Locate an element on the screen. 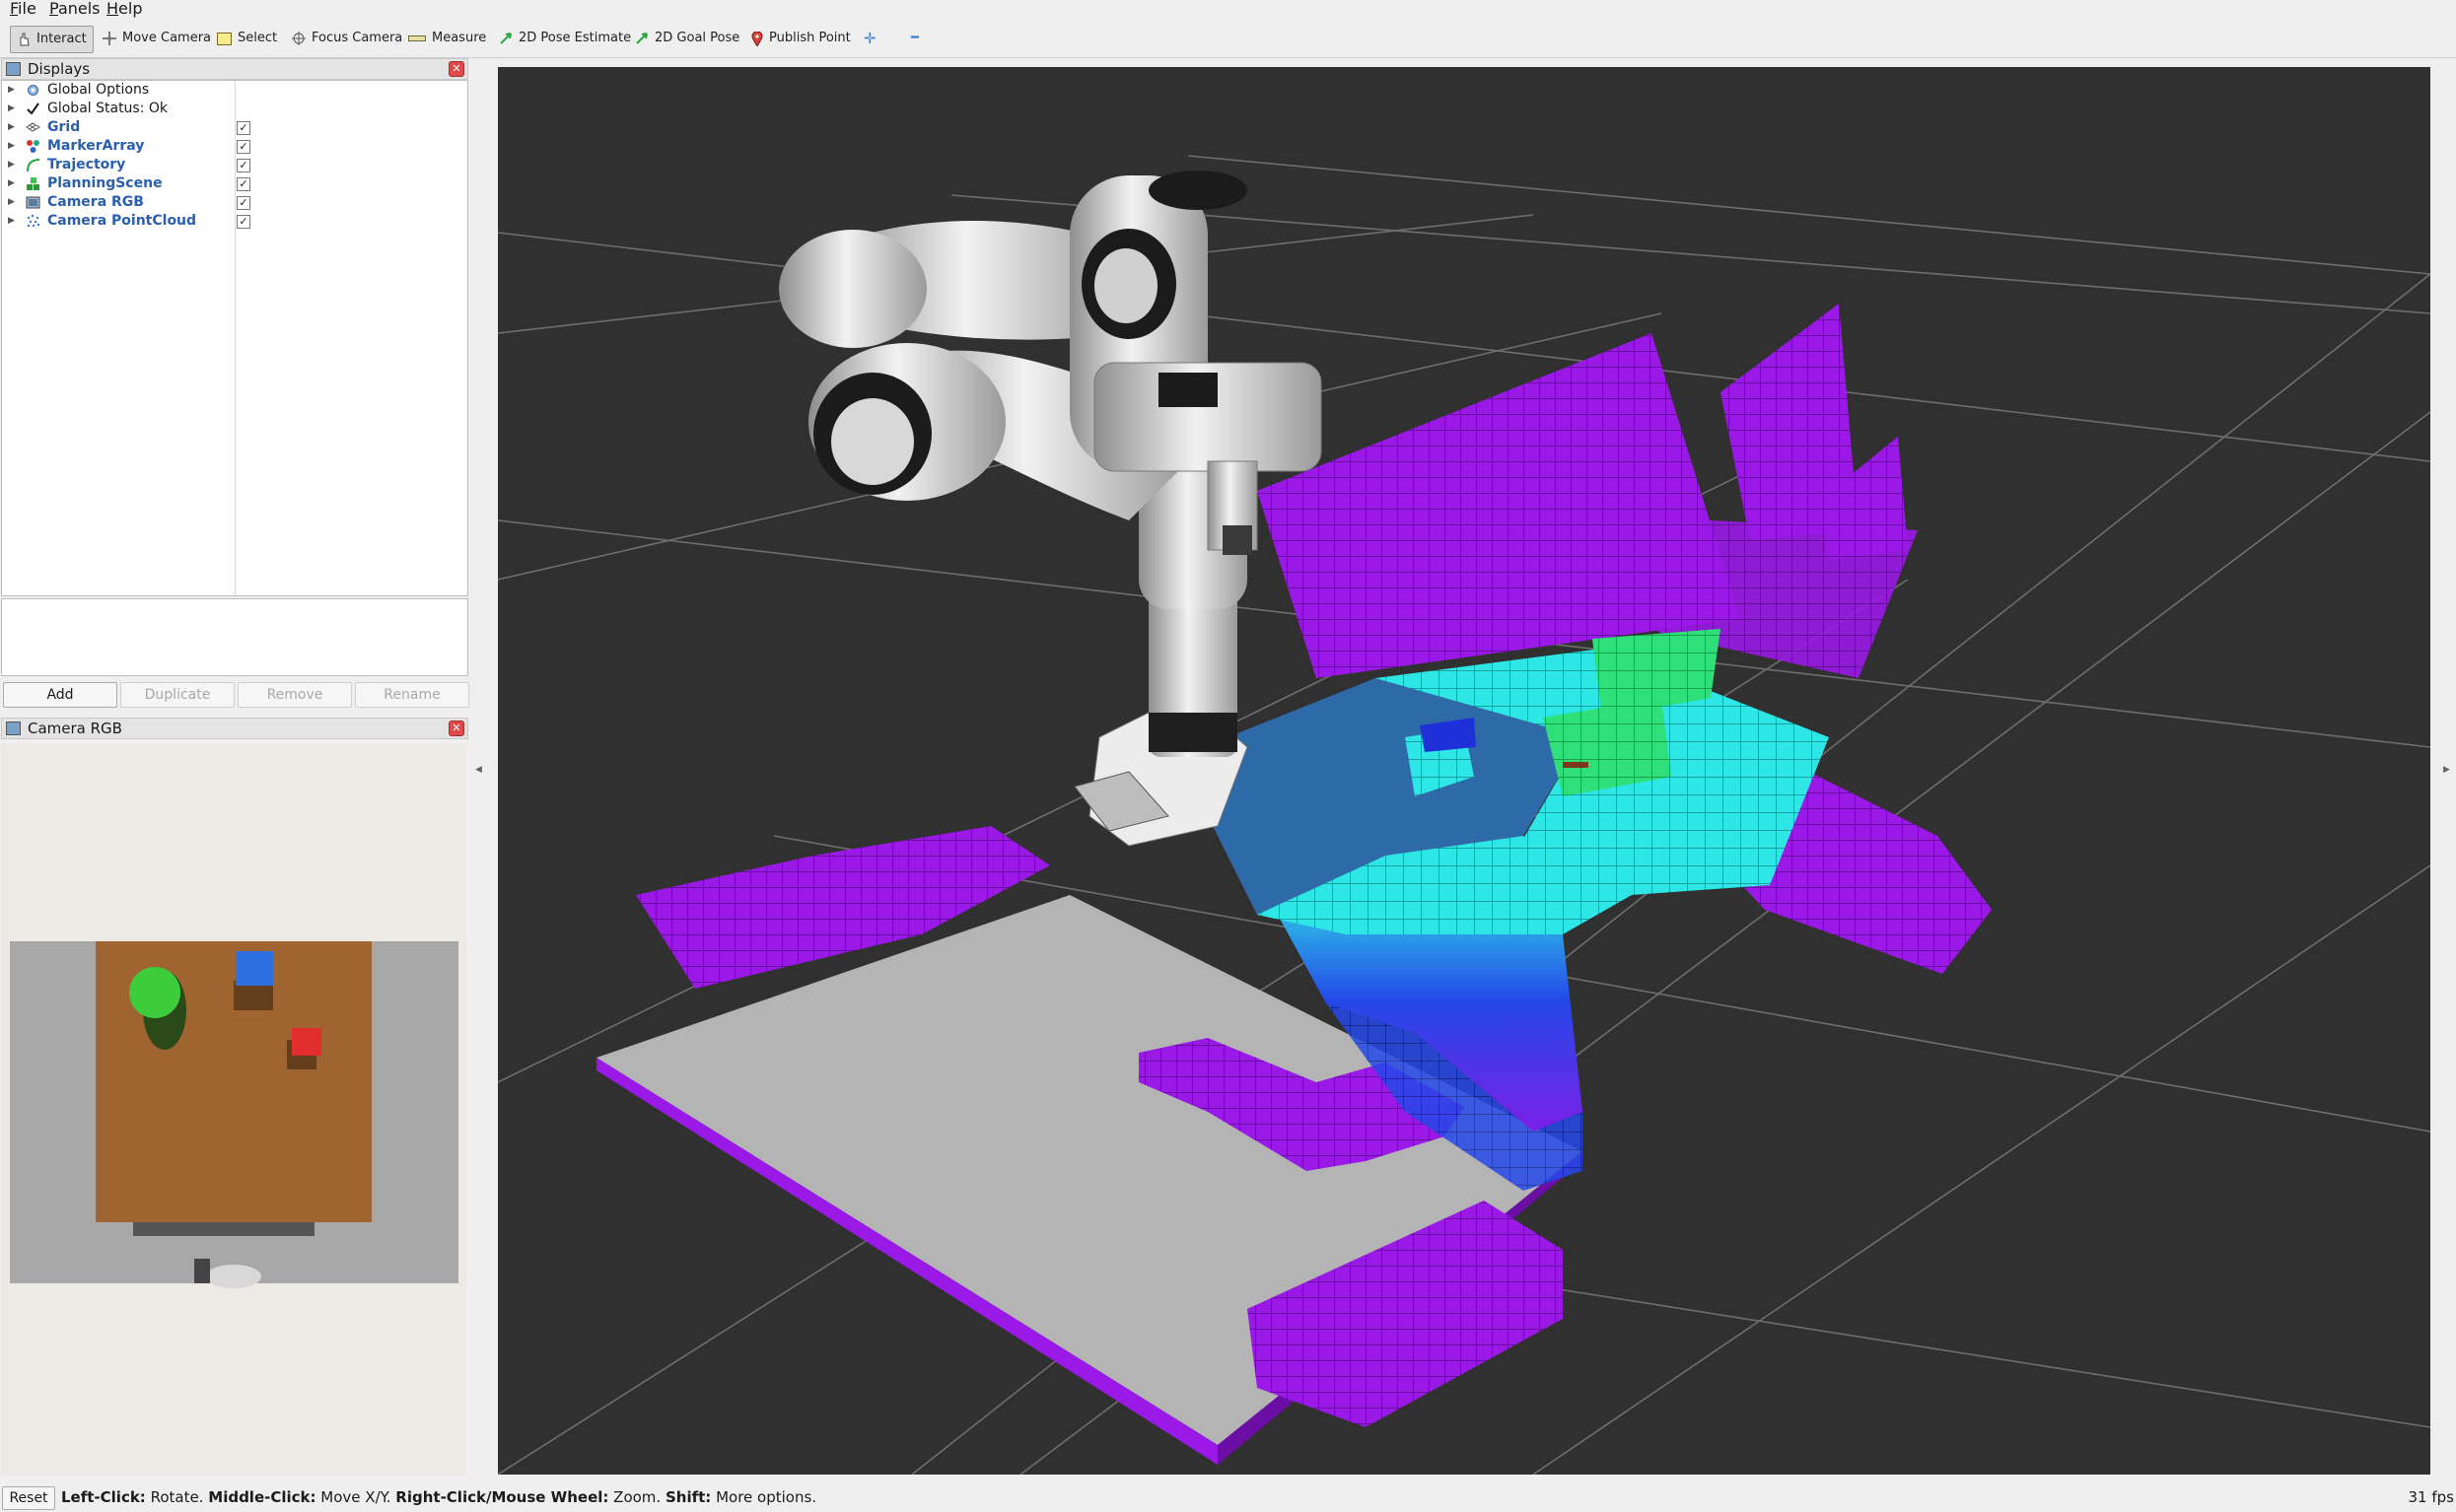 The height and width of the screenshot is (1512, 2456). 2d-goal-pose-tool-button: 2D Goal Pose is located at coordinates (687, 39).